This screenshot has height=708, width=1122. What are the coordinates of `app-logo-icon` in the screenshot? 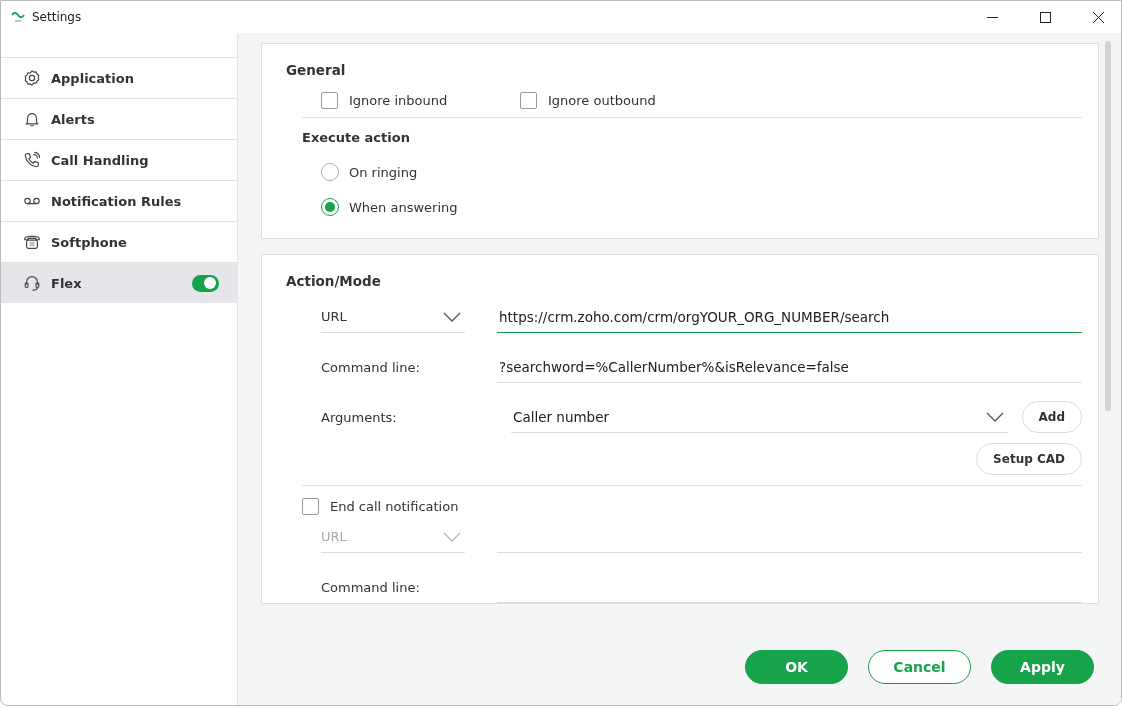 It's located at (18, 17).